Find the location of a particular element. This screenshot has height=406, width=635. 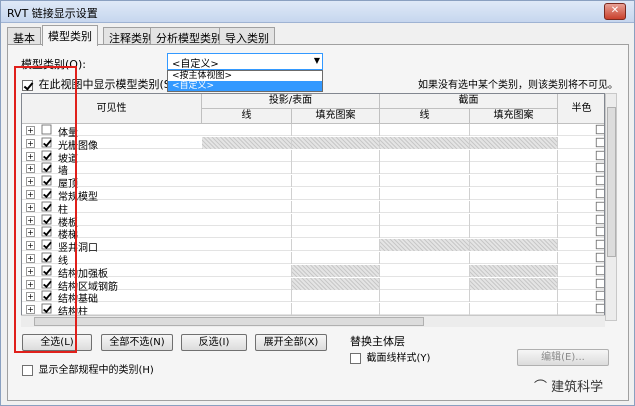

table-row: + 楼梯 is located at coordinates (313, 233).